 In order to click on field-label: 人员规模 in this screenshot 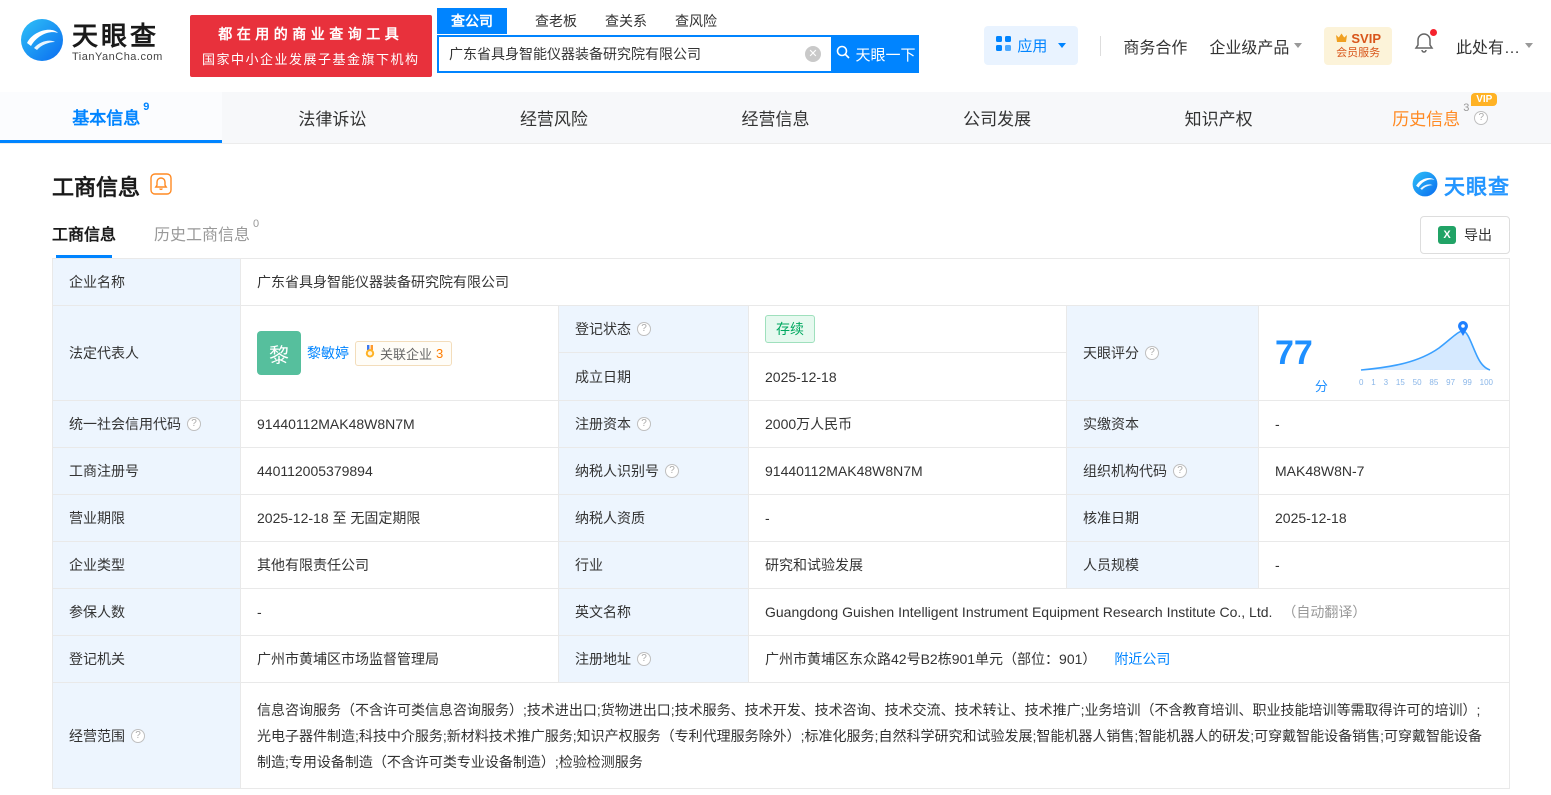, I will do `click(1111, 565)`.